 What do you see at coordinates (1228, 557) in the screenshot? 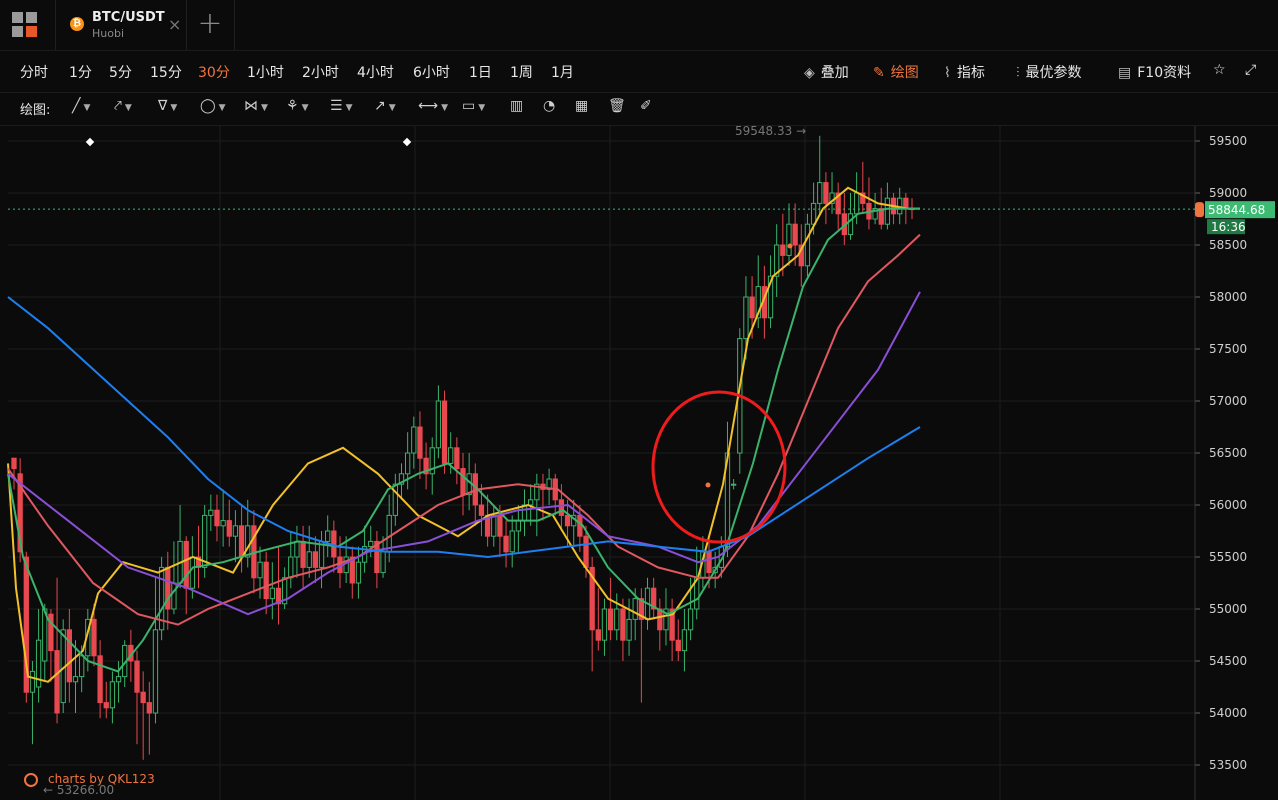
I see `y-tick-label: 55500` at bounding box center [1228, 557].